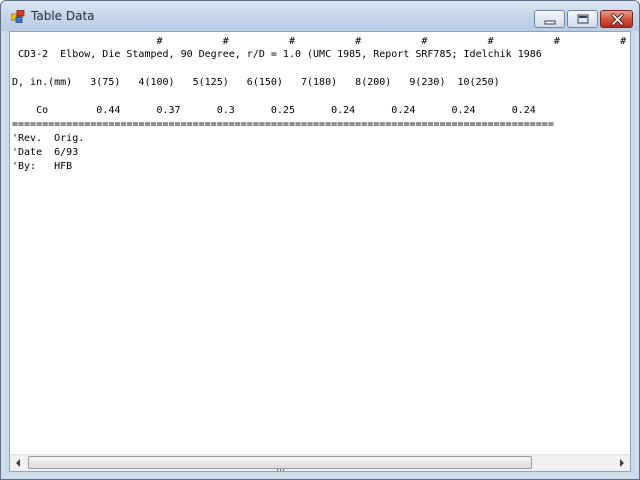  I want to click on scroll-left-button, so click(18, 463).